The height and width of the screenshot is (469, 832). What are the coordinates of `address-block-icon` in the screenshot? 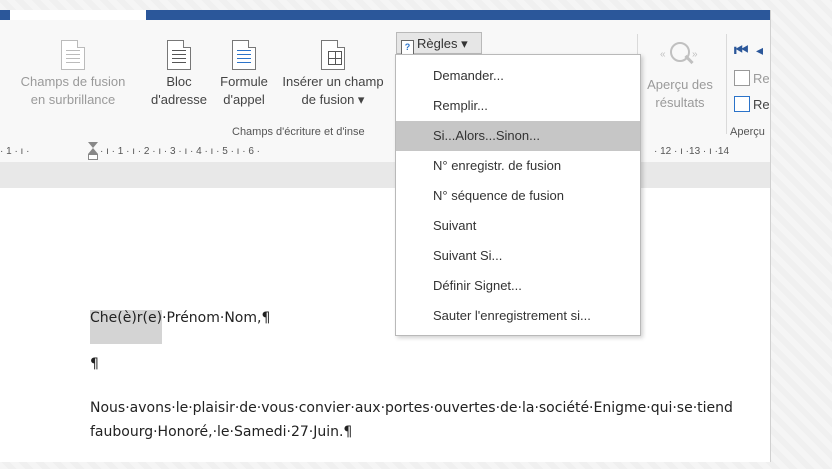 It's located at (179, 55).